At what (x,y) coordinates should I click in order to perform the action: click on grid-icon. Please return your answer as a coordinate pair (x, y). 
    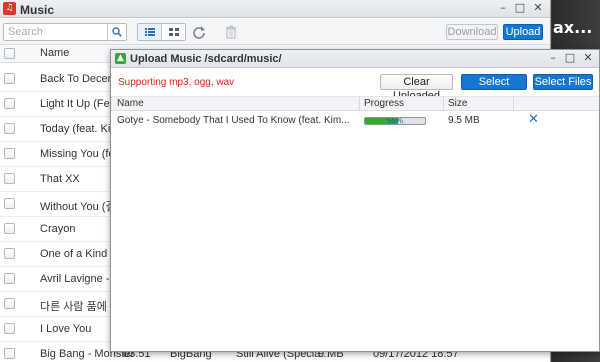
    Looking at the image, I should click on (174, 32).